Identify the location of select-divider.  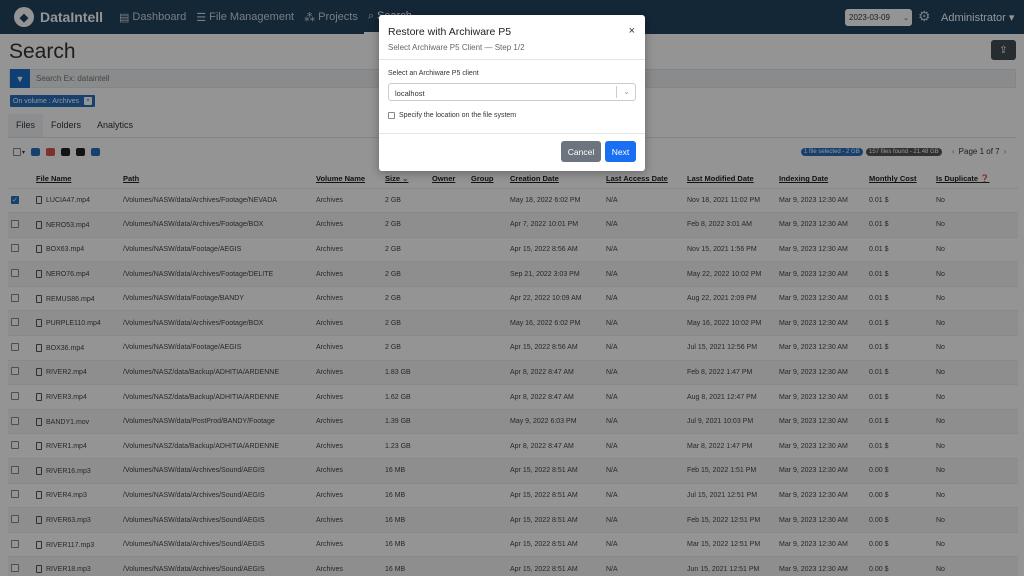
(616, 92).